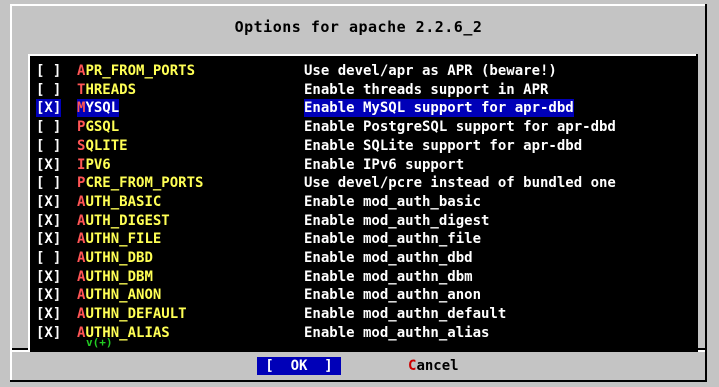 Image resolution: width=719 pixels, height=387 pixels. I want to click on option-name: AUTHN_DBD, so click(115, 258).